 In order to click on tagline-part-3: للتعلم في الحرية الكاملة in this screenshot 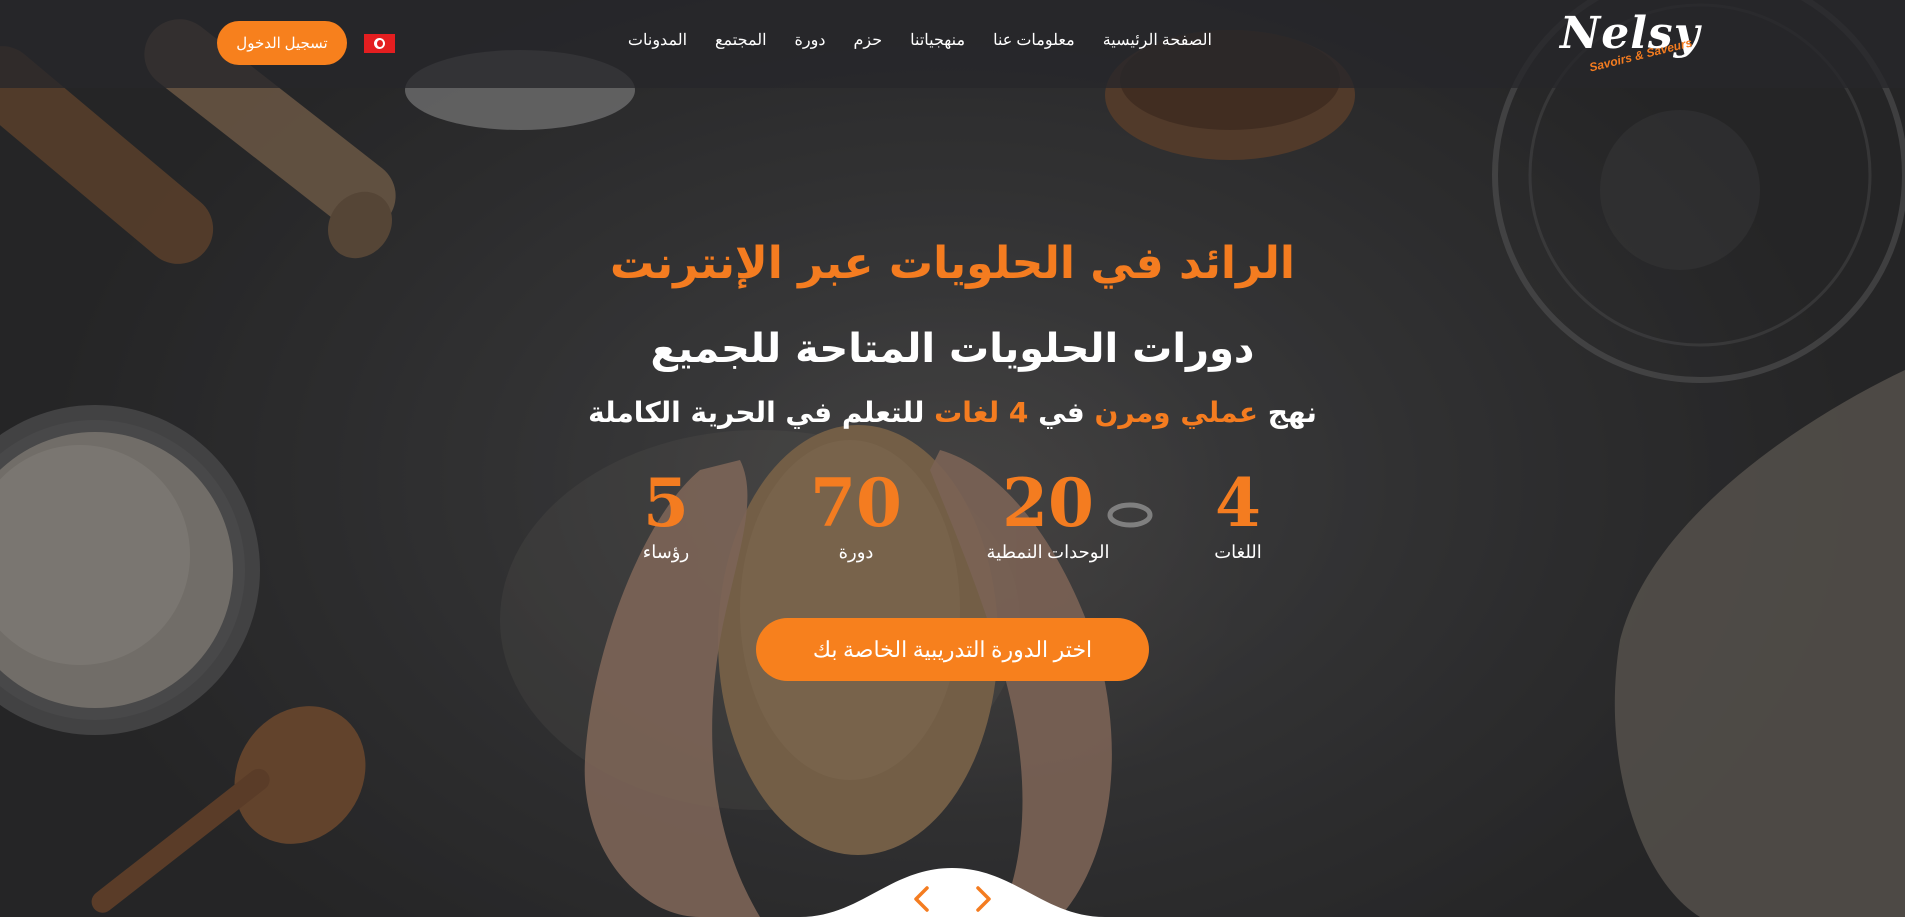, I will do `click(756, 412)`.